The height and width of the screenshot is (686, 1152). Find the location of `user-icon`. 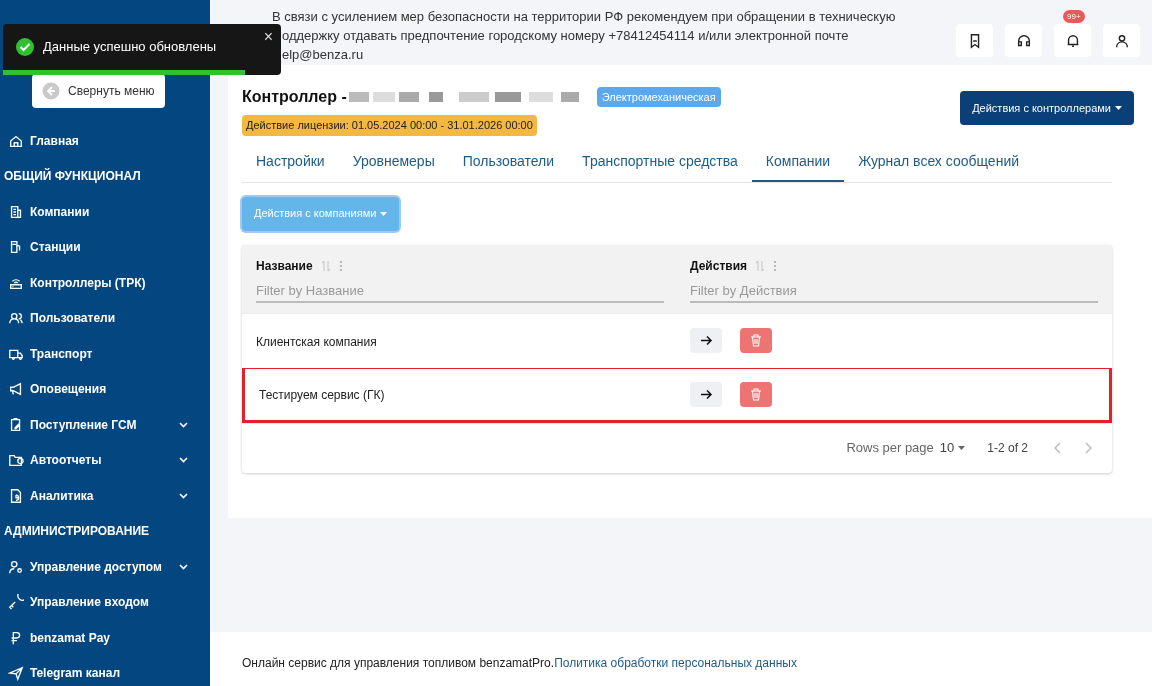

user-icon is located at coordinates (1121, 40).